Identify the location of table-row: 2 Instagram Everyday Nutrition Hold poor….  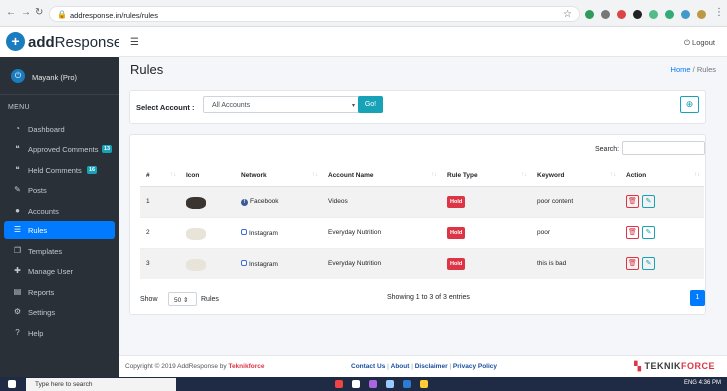
(422, 232).